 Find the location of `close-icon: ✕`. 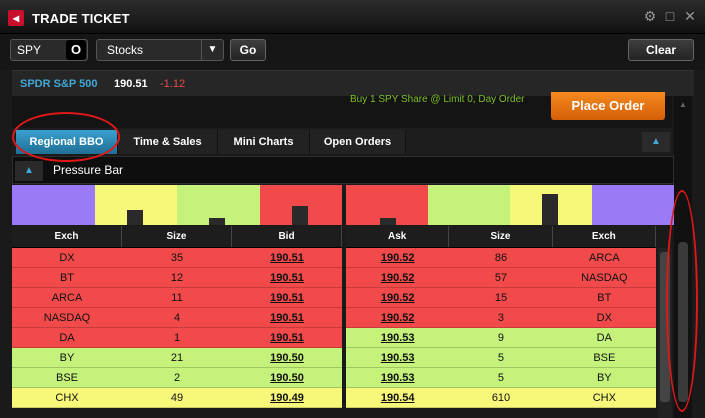

close-icon: ✕ is located at coordinates (690, 16).